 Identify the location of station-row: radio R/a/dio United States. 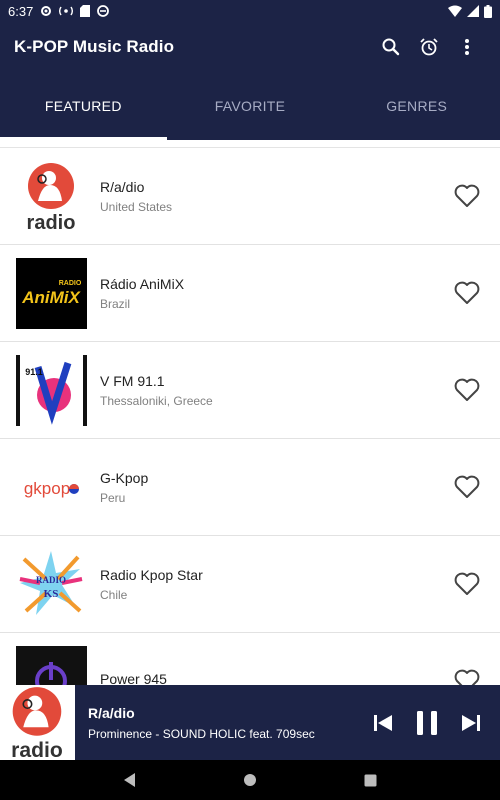
(250, 196).